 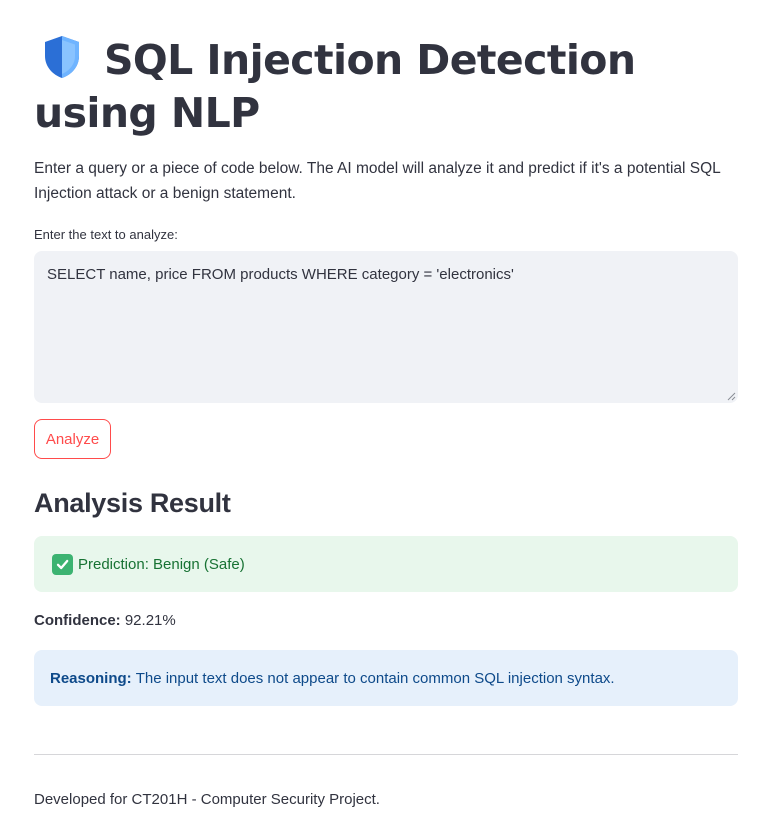 What do you see at coordinates (91, 678) in the screenshot?
I see `reasoning-label: Reasoning:` at bounding box center [91, 678].